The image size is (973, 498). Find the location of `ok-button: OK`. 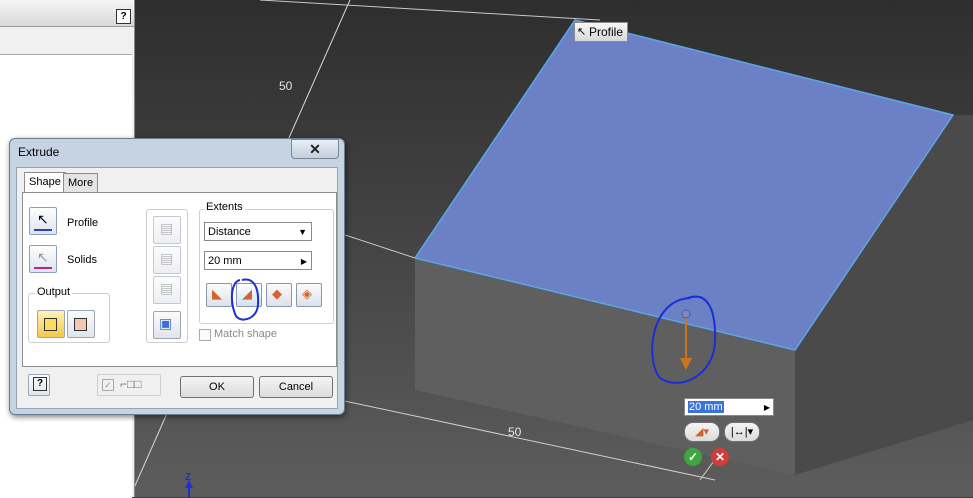

ok-button: OK is located at coordinates (217, 387).